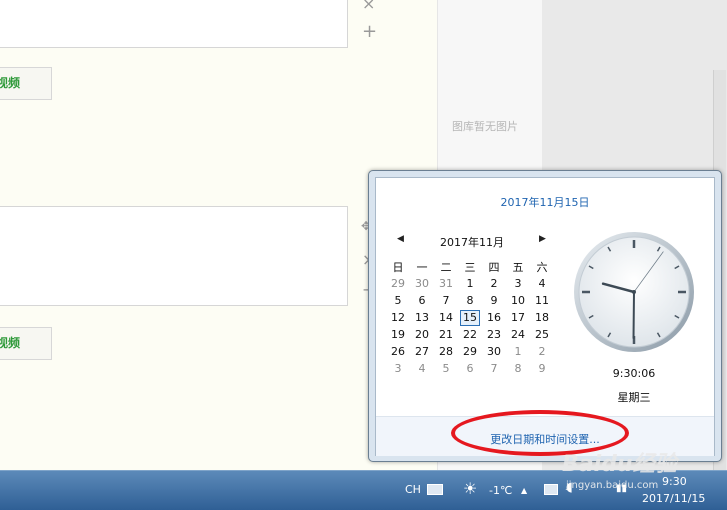 The width and height of the screenshot is (727, 510). Describe the element at coordinates (398, 317) in the screenshot. I see `calendar-day: 12` at that location.